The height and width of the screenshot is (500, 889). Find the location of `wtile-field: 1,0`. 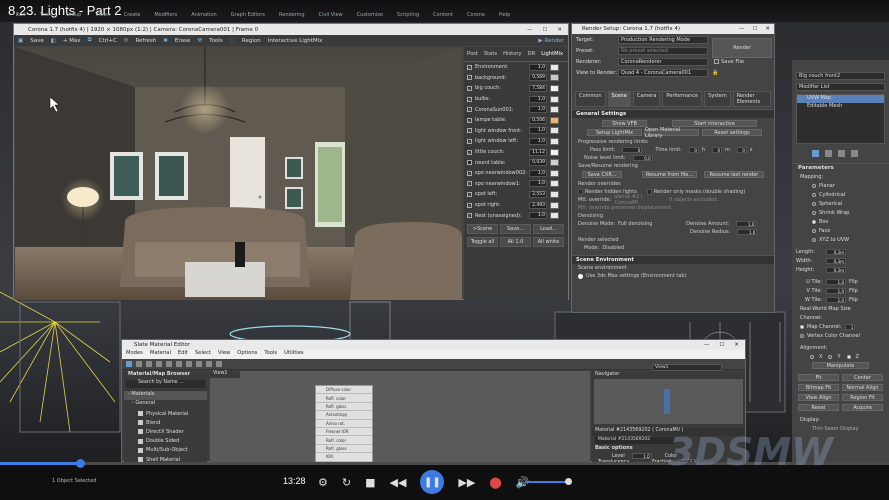

wtile-field: 1,0 is located at coordinates (836, 299).